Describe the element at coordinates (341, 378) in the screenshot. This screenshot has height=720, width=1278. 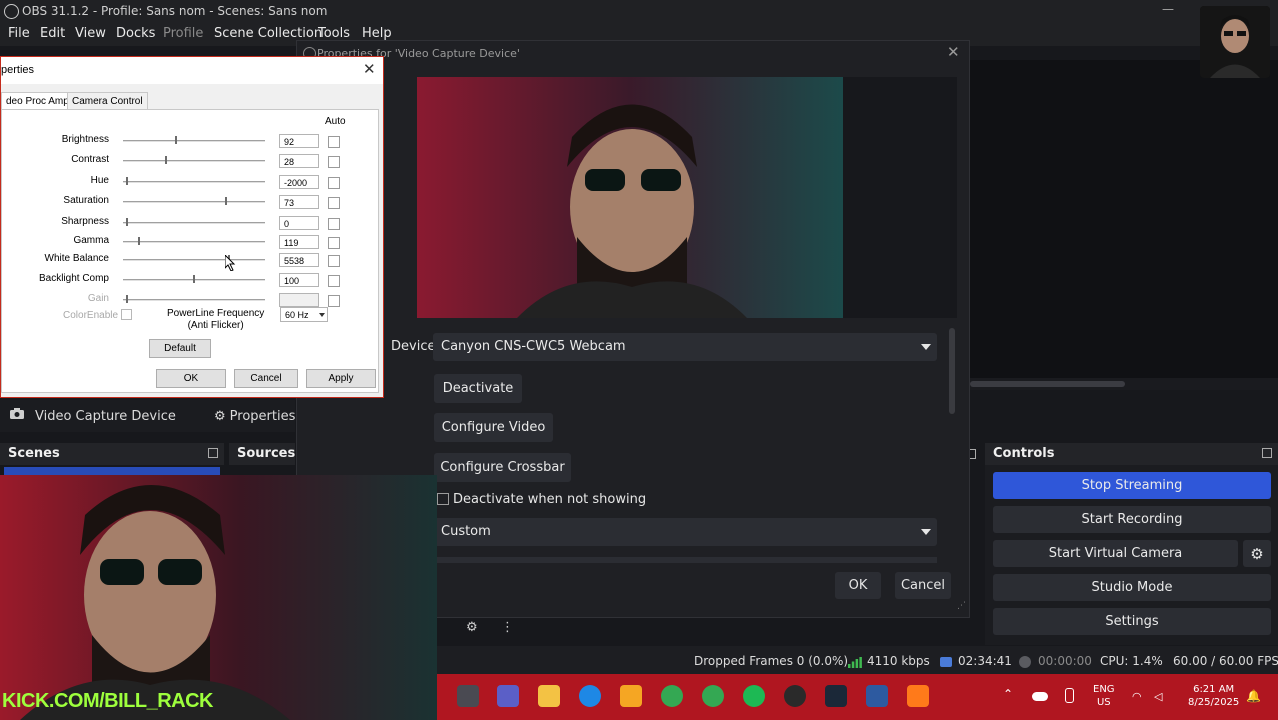
I see `apply-button: Apply` at that location.